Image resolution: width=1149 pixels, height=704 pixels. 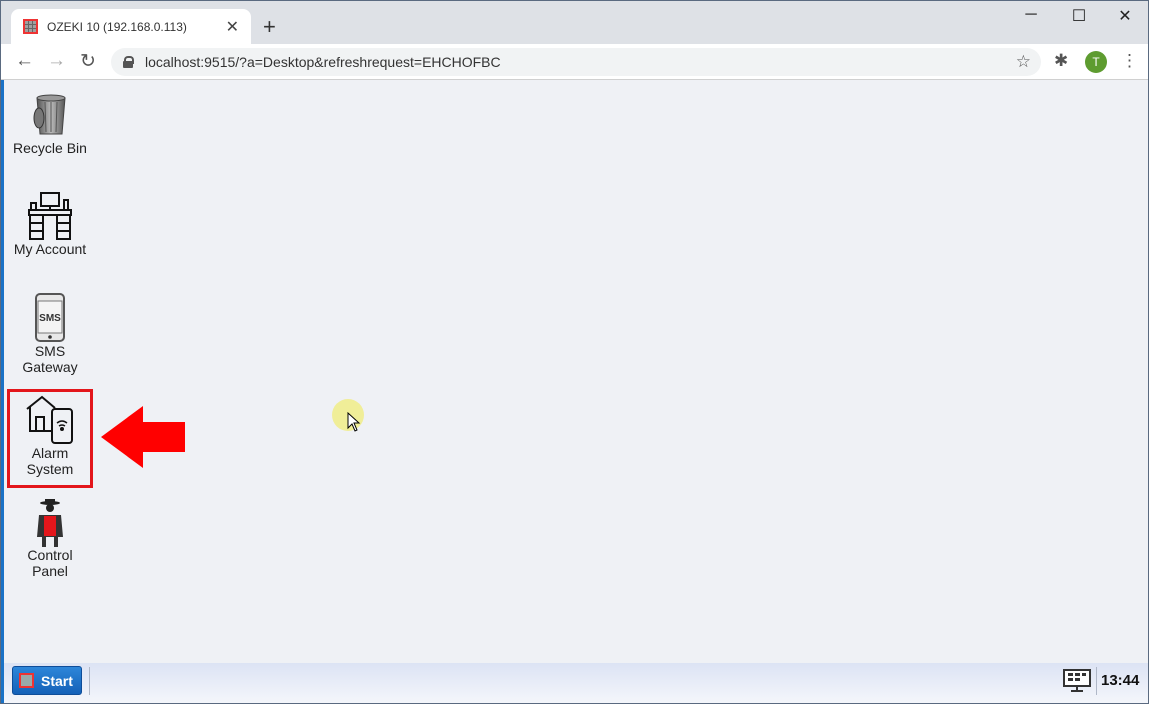 I want to click on agent-icon, so click(x=50, y=523).